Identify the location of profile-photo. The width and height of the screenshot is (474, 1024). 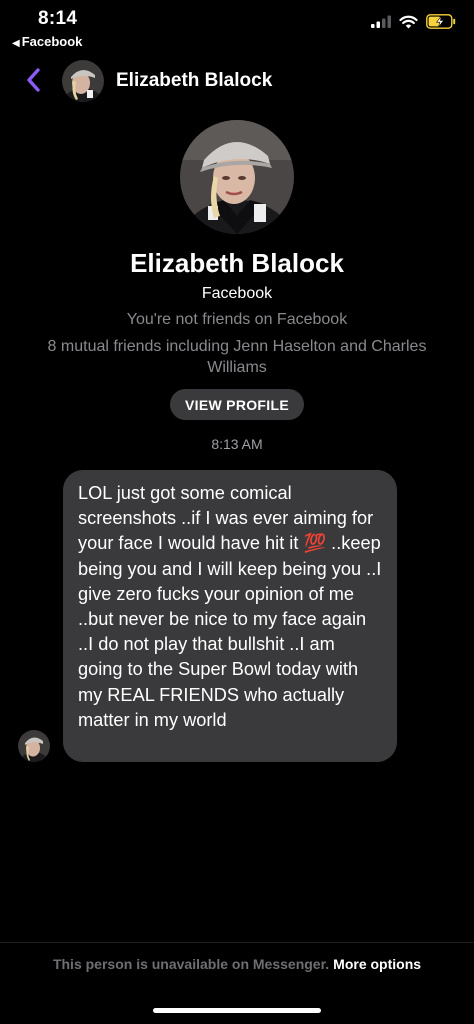
(237, 177).